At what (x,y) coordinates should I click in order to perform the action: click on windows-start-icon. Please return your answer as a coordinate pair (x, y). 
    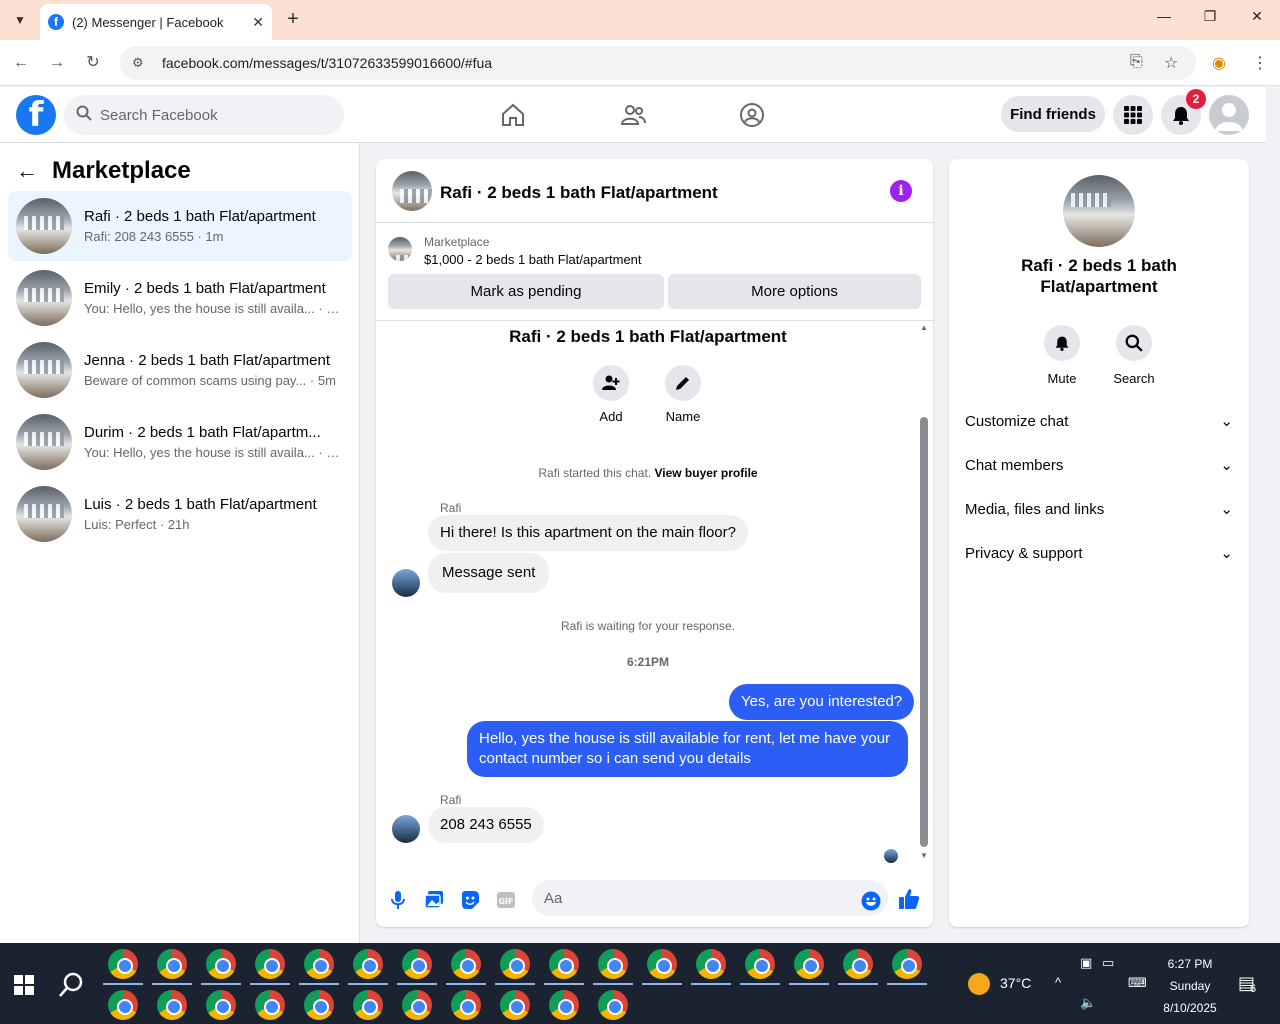
    Looking at the image, I should click on (24, 985).